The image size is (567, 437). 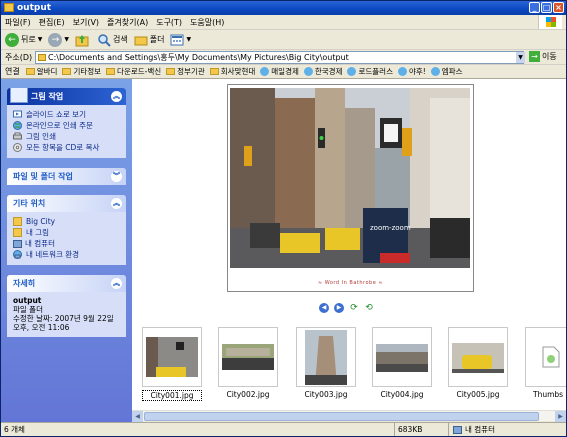 I want to click on link-item: 매일경제, so click(x=279, y=71).